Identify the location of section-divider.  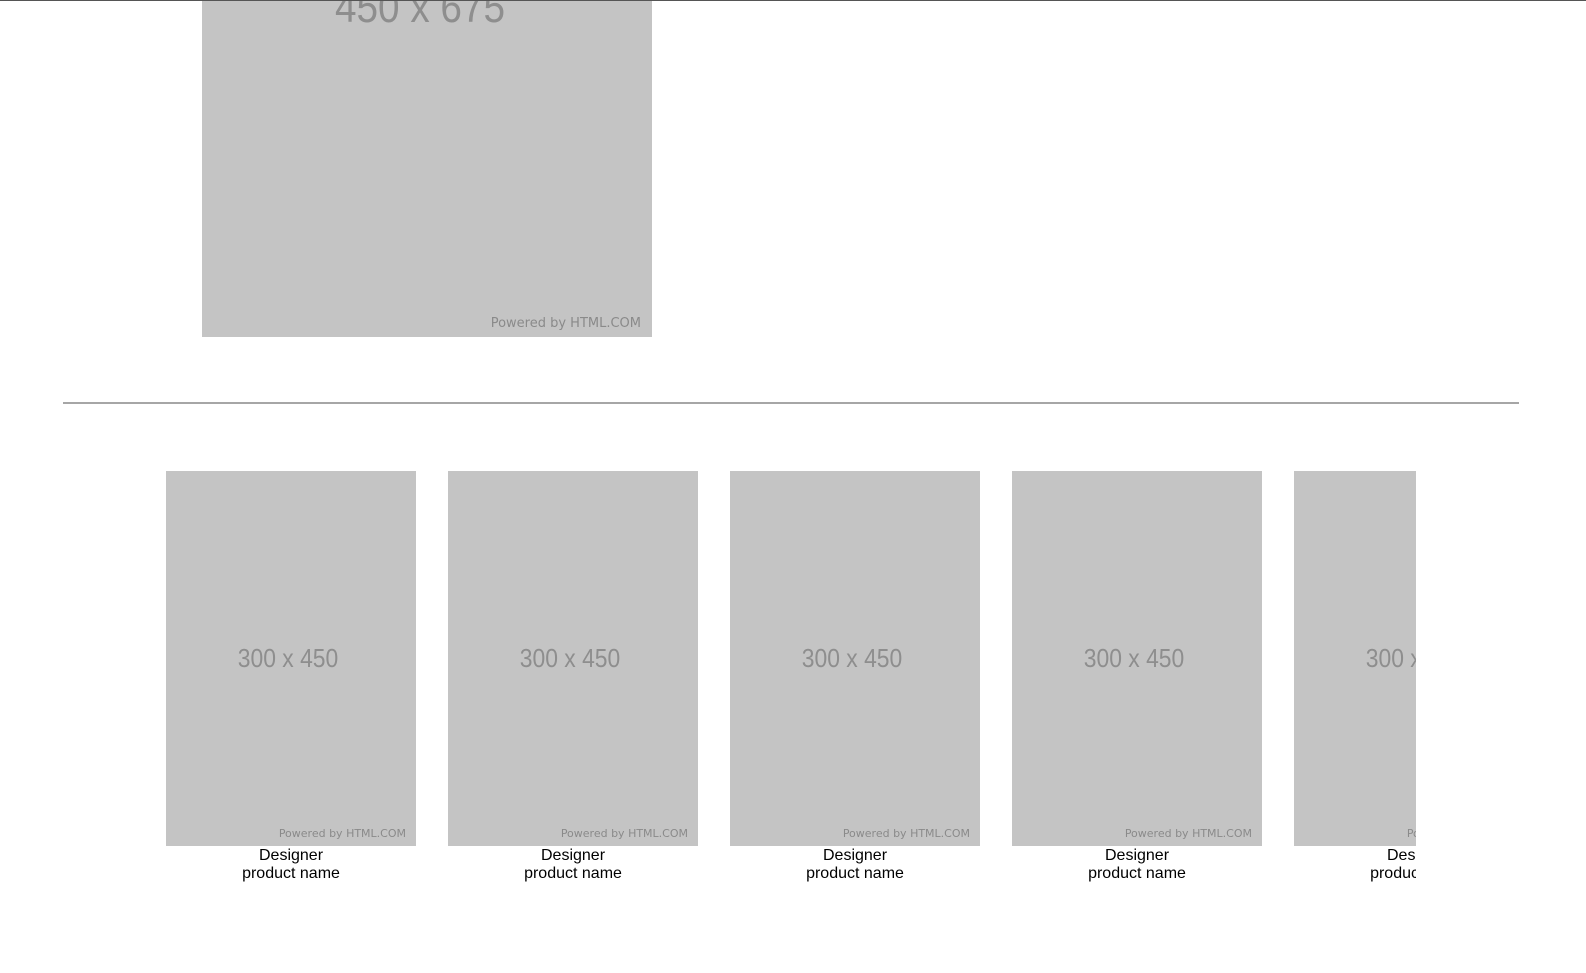
(791, 403).